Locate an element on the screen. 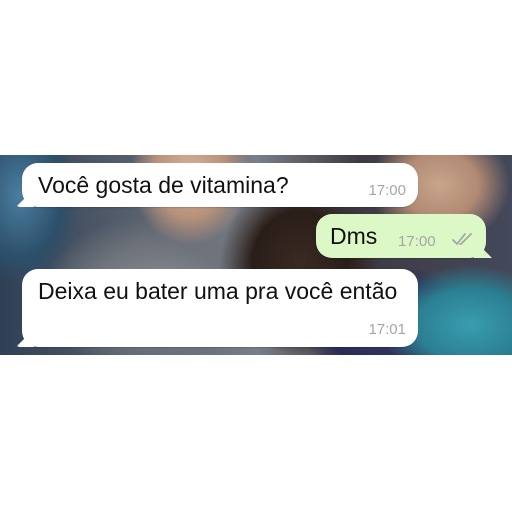  message-bubble-outgoing: Dms 17:00 is located at coordinates (404, 236).